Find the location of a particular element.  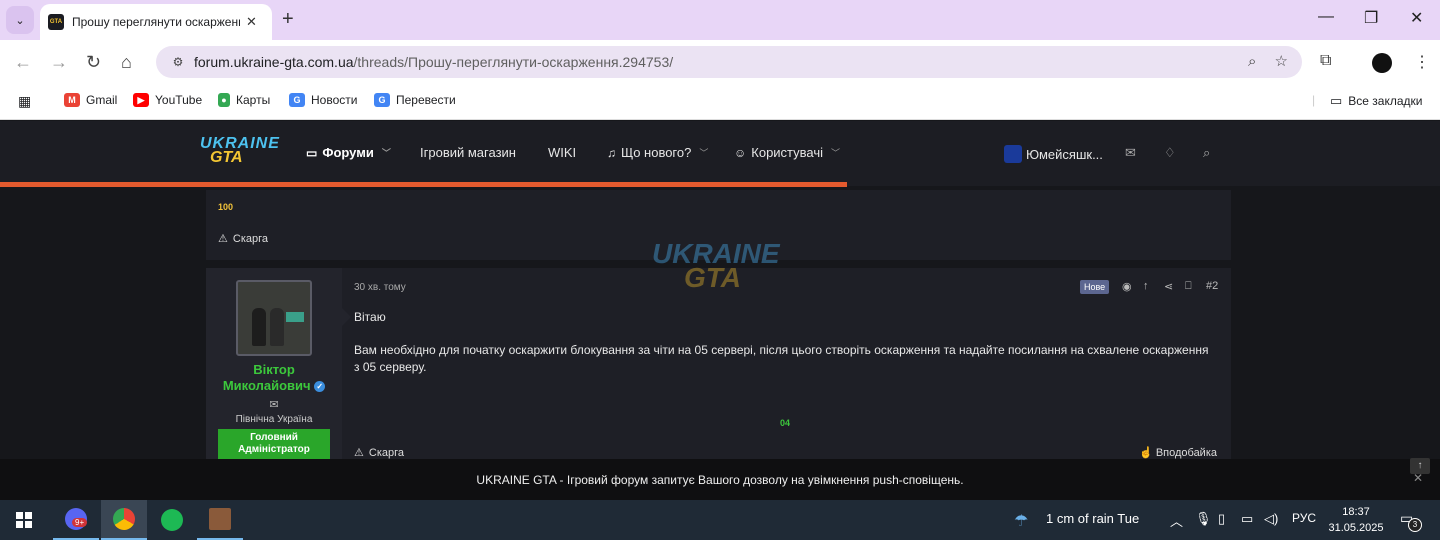

minimize-button: — is located at coordinates (1326, 17).